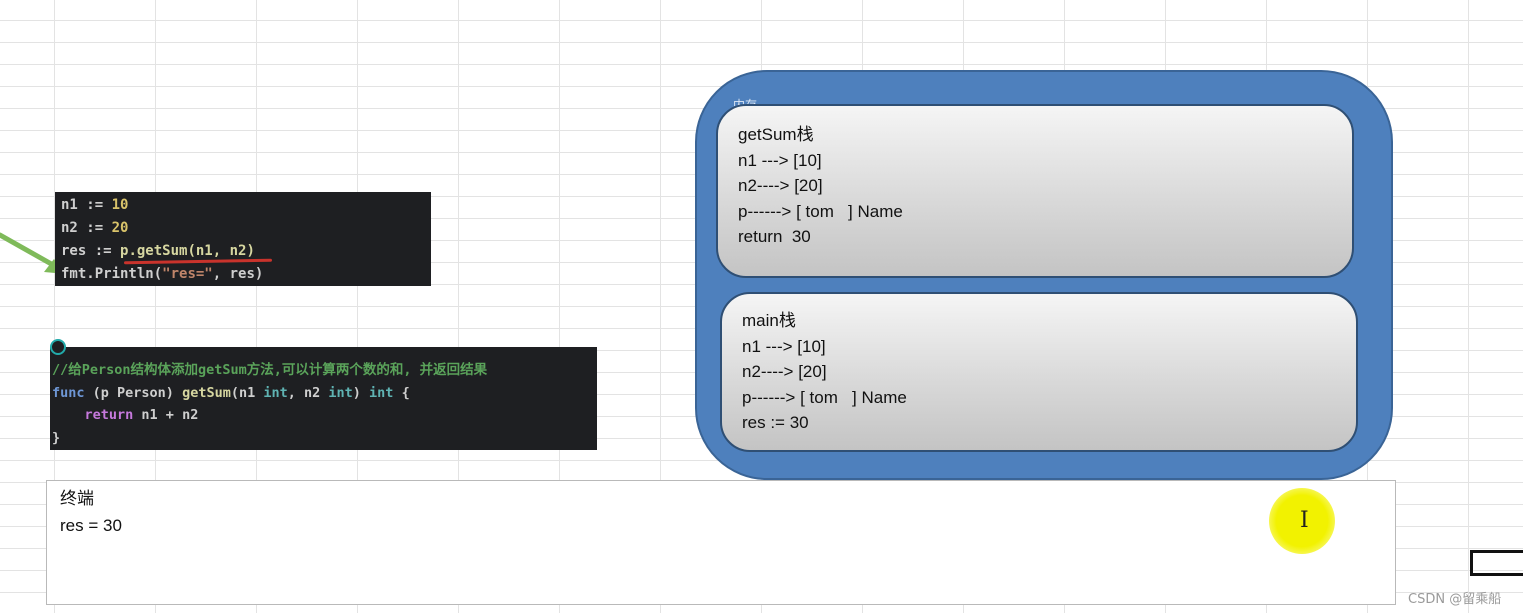 Image resolution: width=1523 pixels, height=613 pixels. What do you see at coordinates (270, 370) in the screenshot?
I see `code-comment: //给Person结构体添加getSum方法,可以计算两个数的和, 并返回结果` at bounding box center [270, 370].